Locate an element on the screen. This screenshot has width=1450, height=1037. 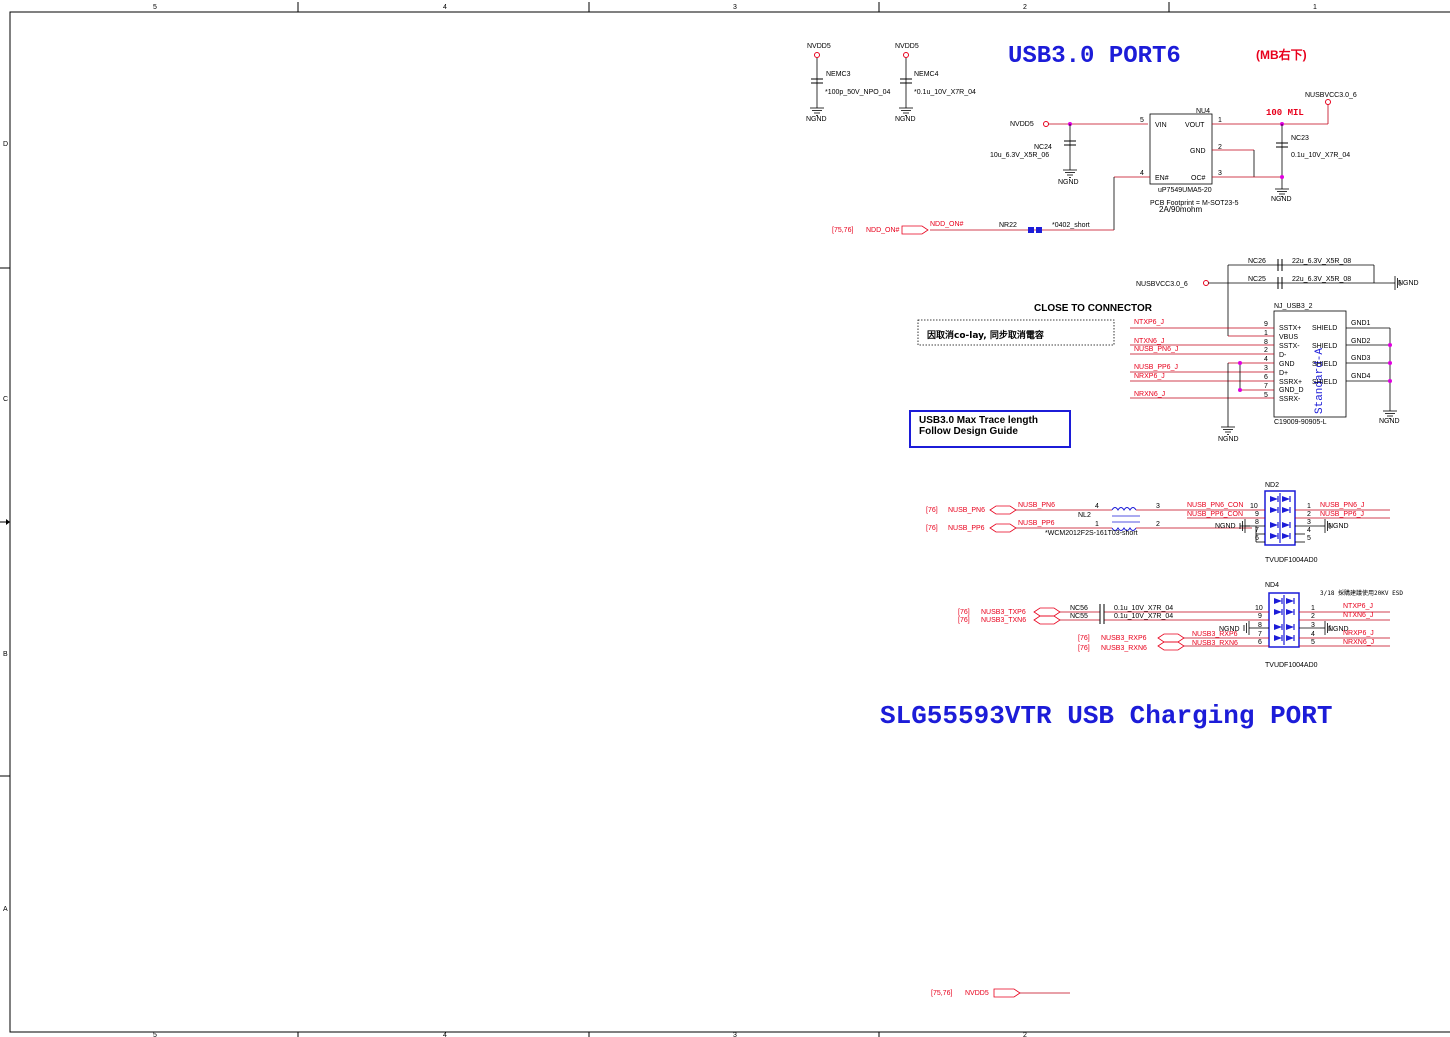
net-label: NTXN6_J is located at coordinates (1149, 341).